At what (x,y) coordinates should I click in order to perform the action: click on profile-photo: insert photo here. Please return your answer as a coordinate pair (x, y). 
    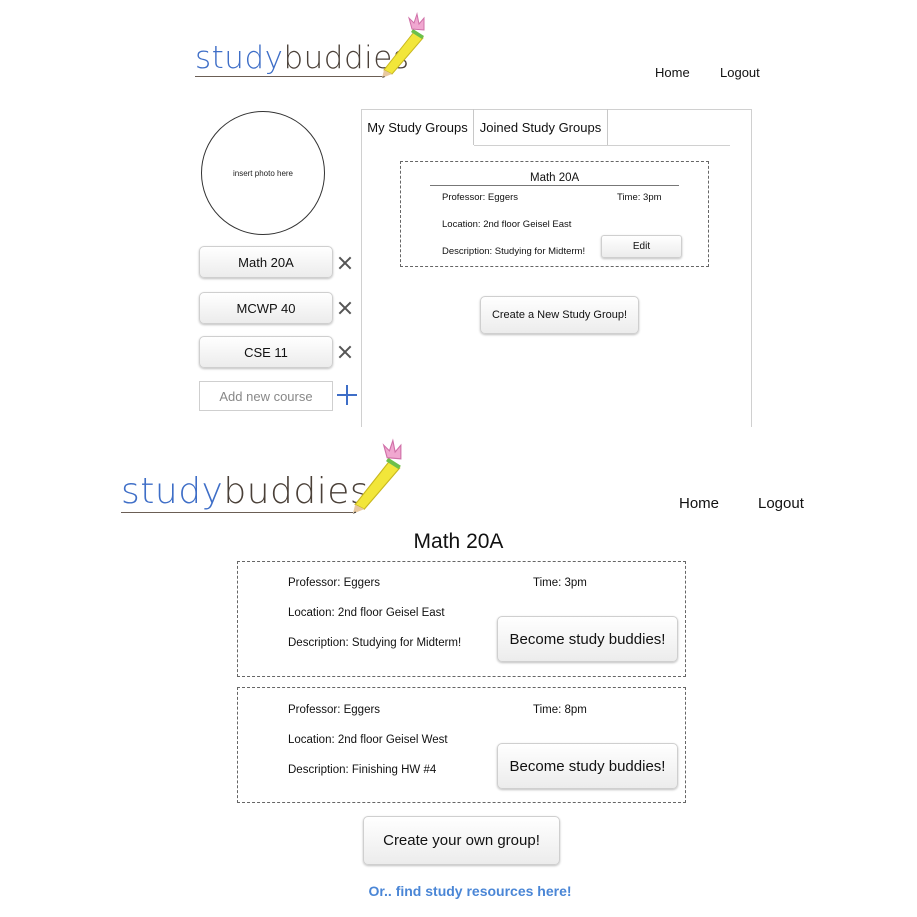
    Looking at the image, I should click on (263, 173).